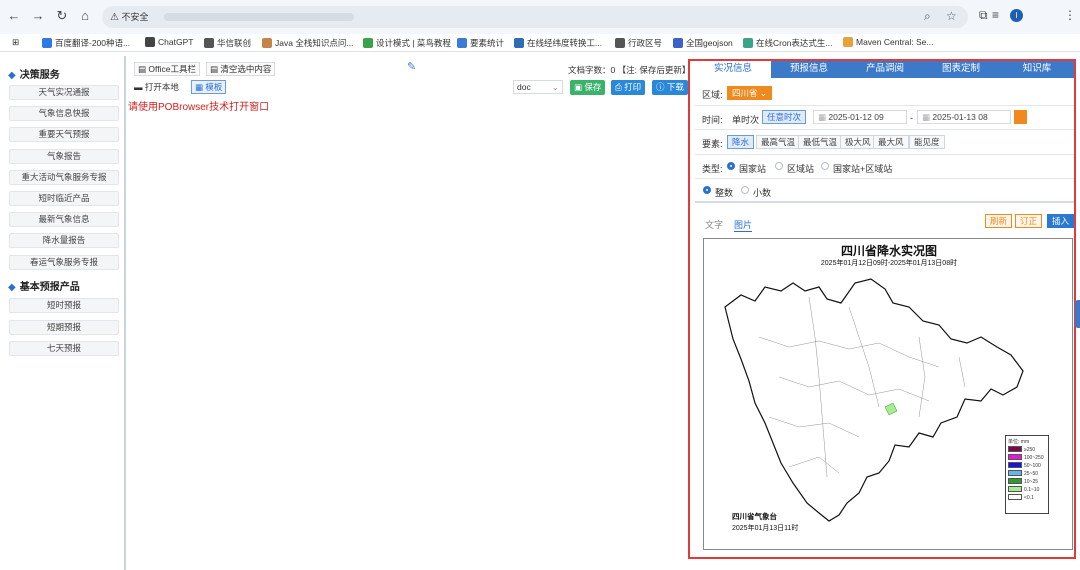 The image size is (1080, 570). Describe the element at coordinates (169, 42) in the screenshot. I see `bookmark-item: ChatGPT` at that location.